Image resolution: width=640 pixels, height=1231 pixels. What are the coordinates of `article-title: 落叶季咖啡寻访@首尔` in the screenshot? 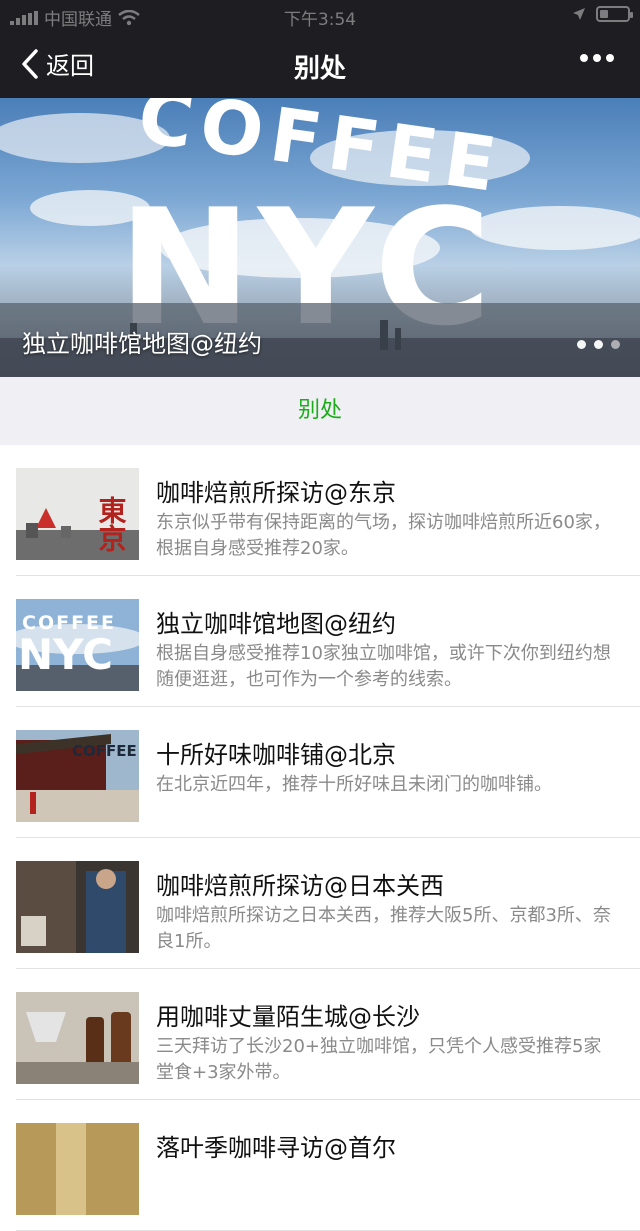 It's located at (276, 1148).